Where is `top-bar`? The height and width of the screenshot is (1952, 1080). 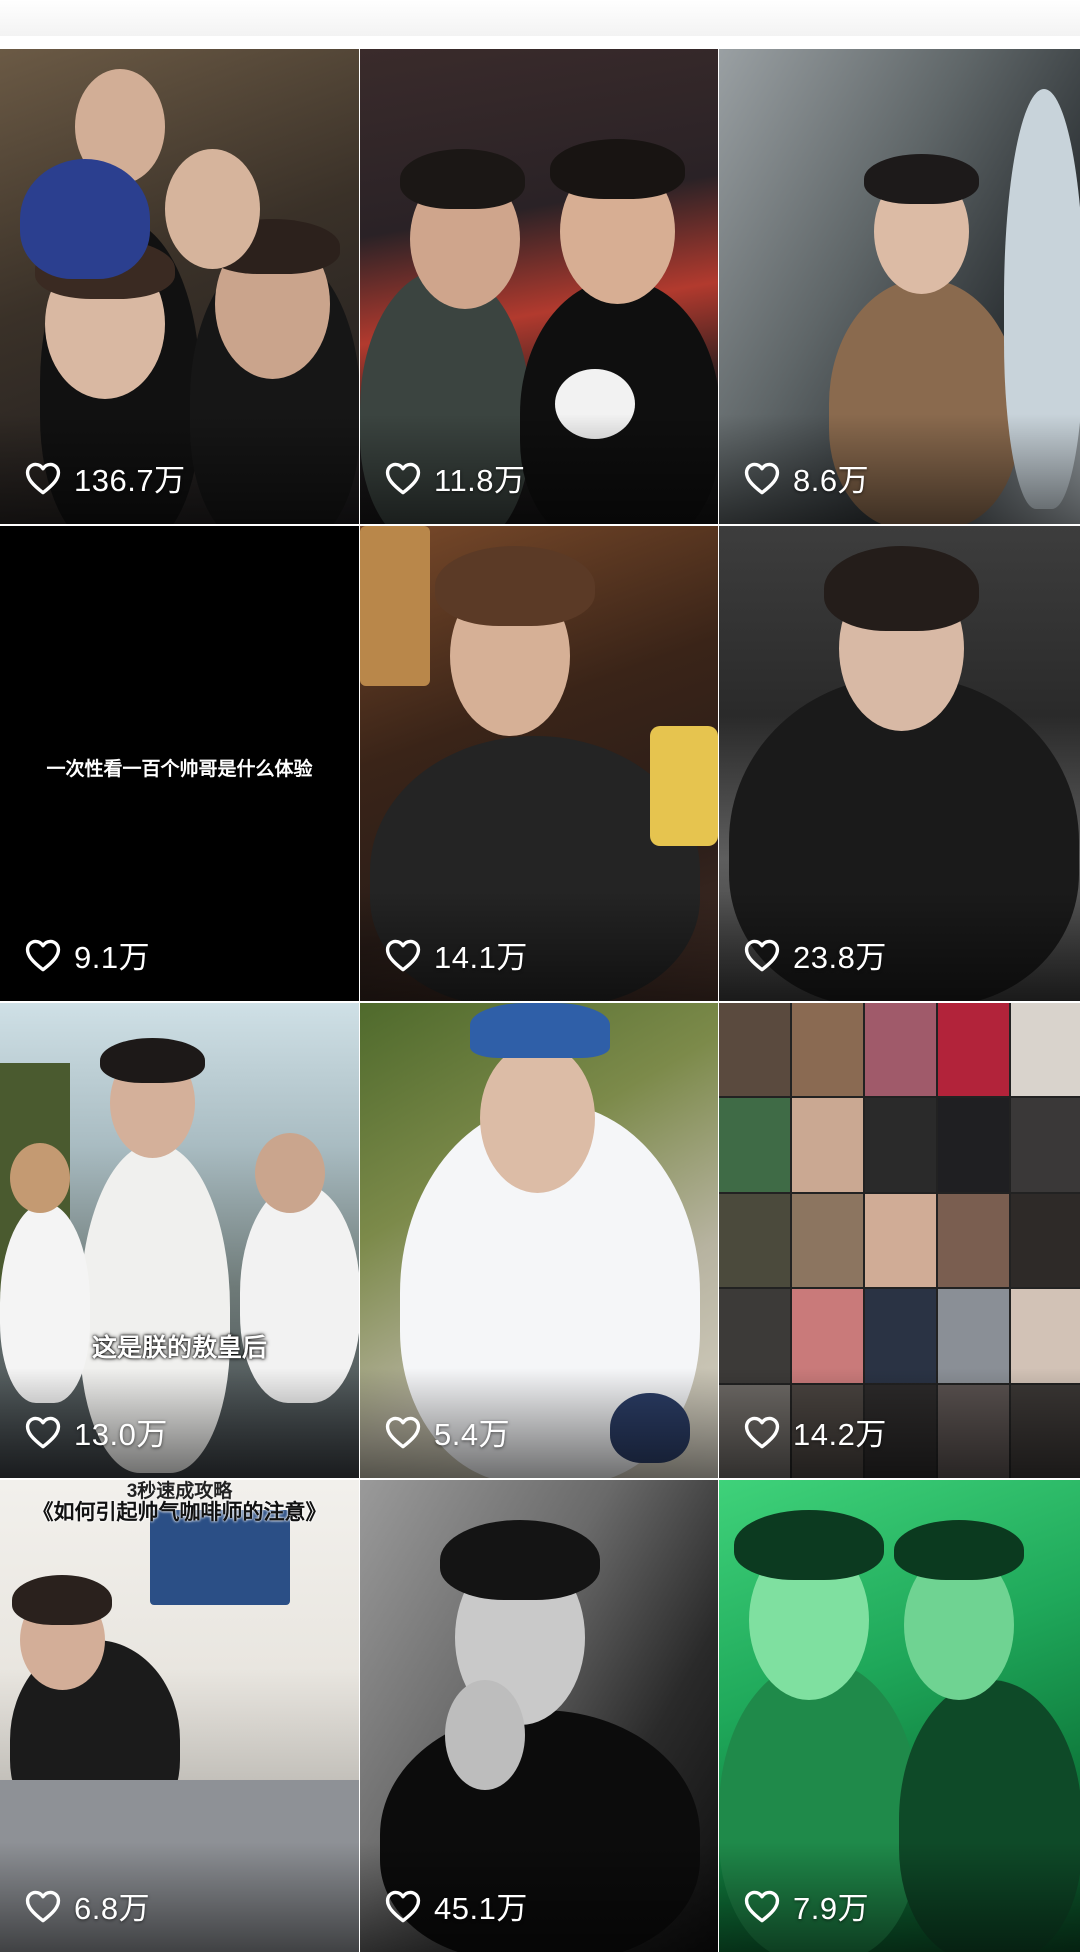
top-bar is located at coordinates (540, 18).